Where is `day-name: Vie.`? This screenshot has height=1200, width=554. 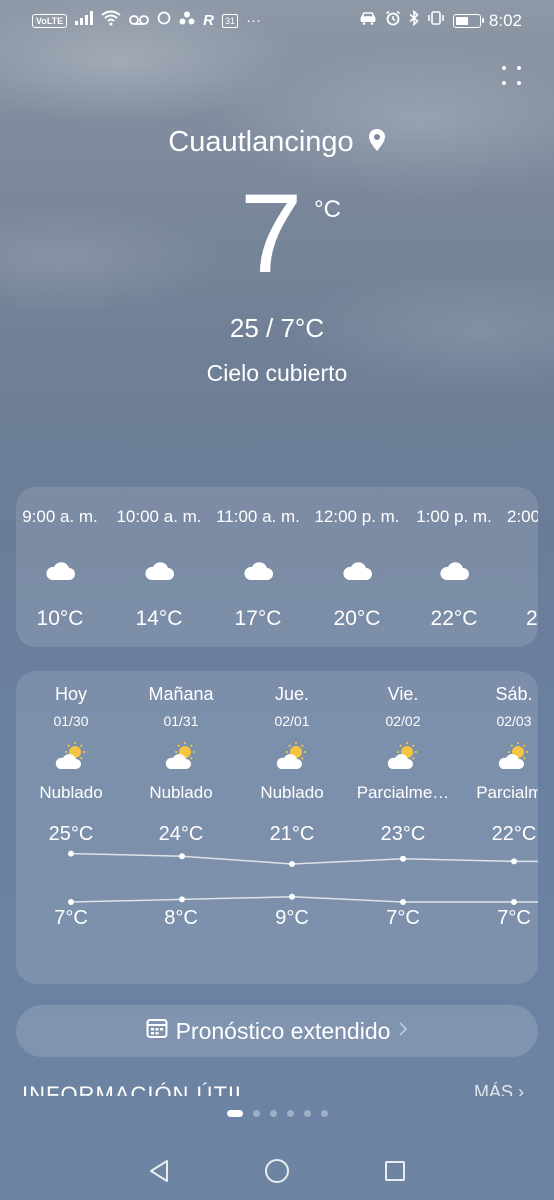
day-name: Vie. is located at coordinates (403, 694).